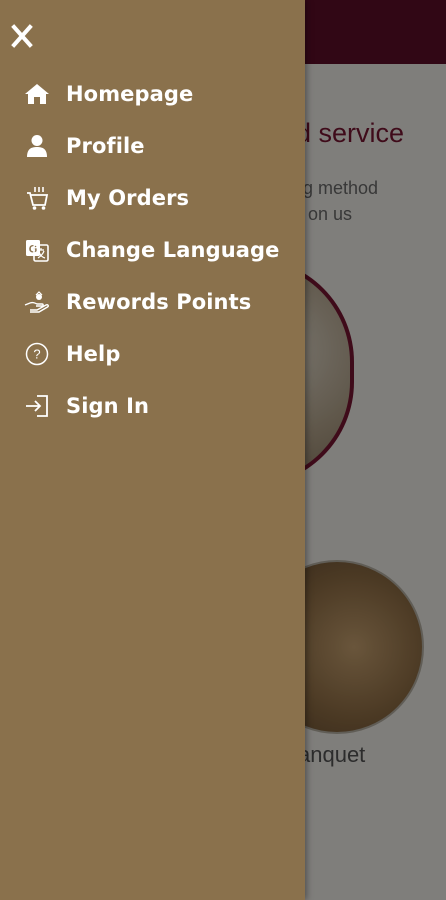  I want to click on user-icon, so click(37, 146).